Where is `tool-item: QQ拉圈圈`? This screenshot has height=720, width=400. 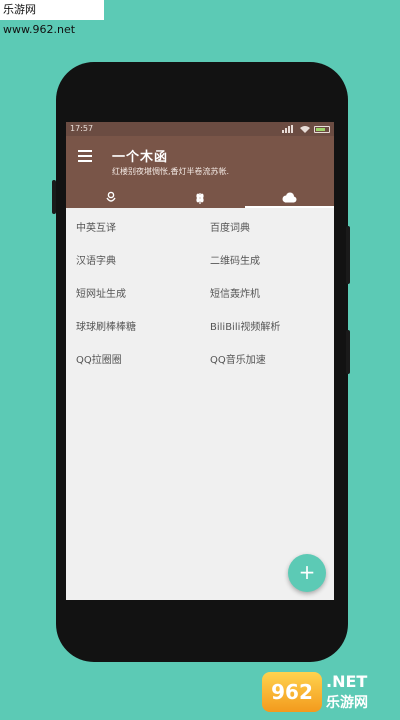
tool-item: QQ拉圈圈 is located at coordinates (133, 360).